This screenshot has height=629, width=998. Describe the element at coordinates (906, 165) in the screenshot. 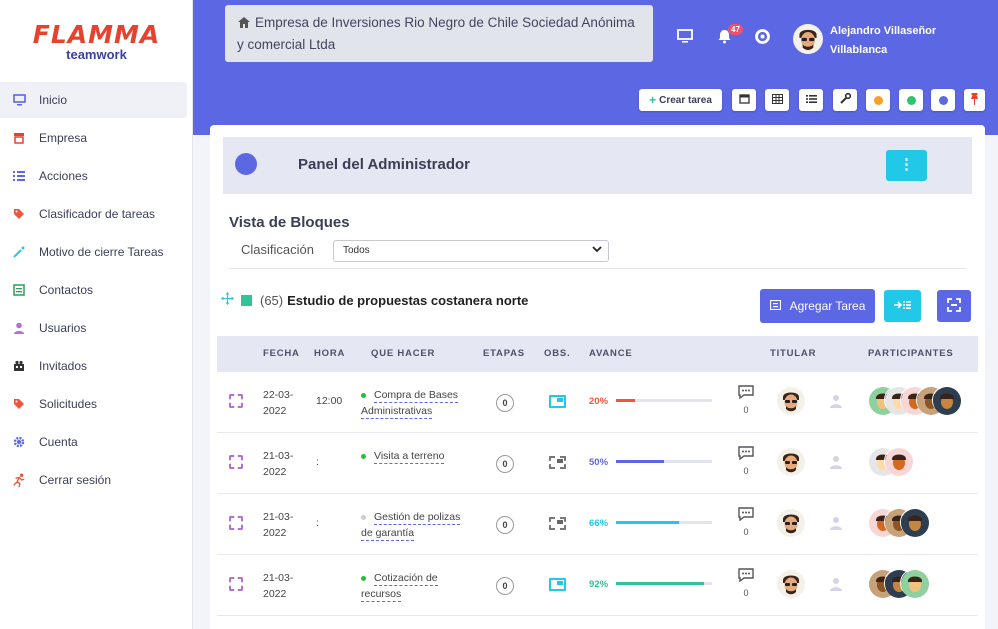

I see `panel-menu-button: ⋮` at that location.